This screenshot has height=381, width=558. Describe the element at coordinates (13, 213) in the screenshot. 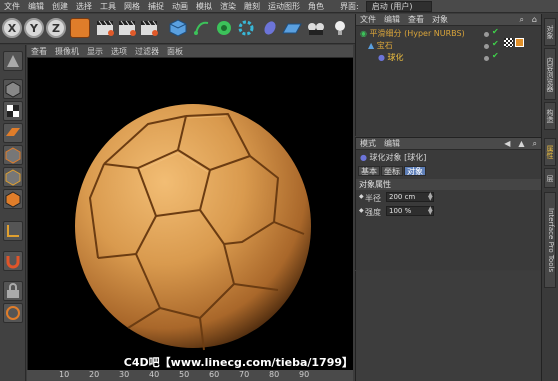

I see `left-toolbar` at that location.